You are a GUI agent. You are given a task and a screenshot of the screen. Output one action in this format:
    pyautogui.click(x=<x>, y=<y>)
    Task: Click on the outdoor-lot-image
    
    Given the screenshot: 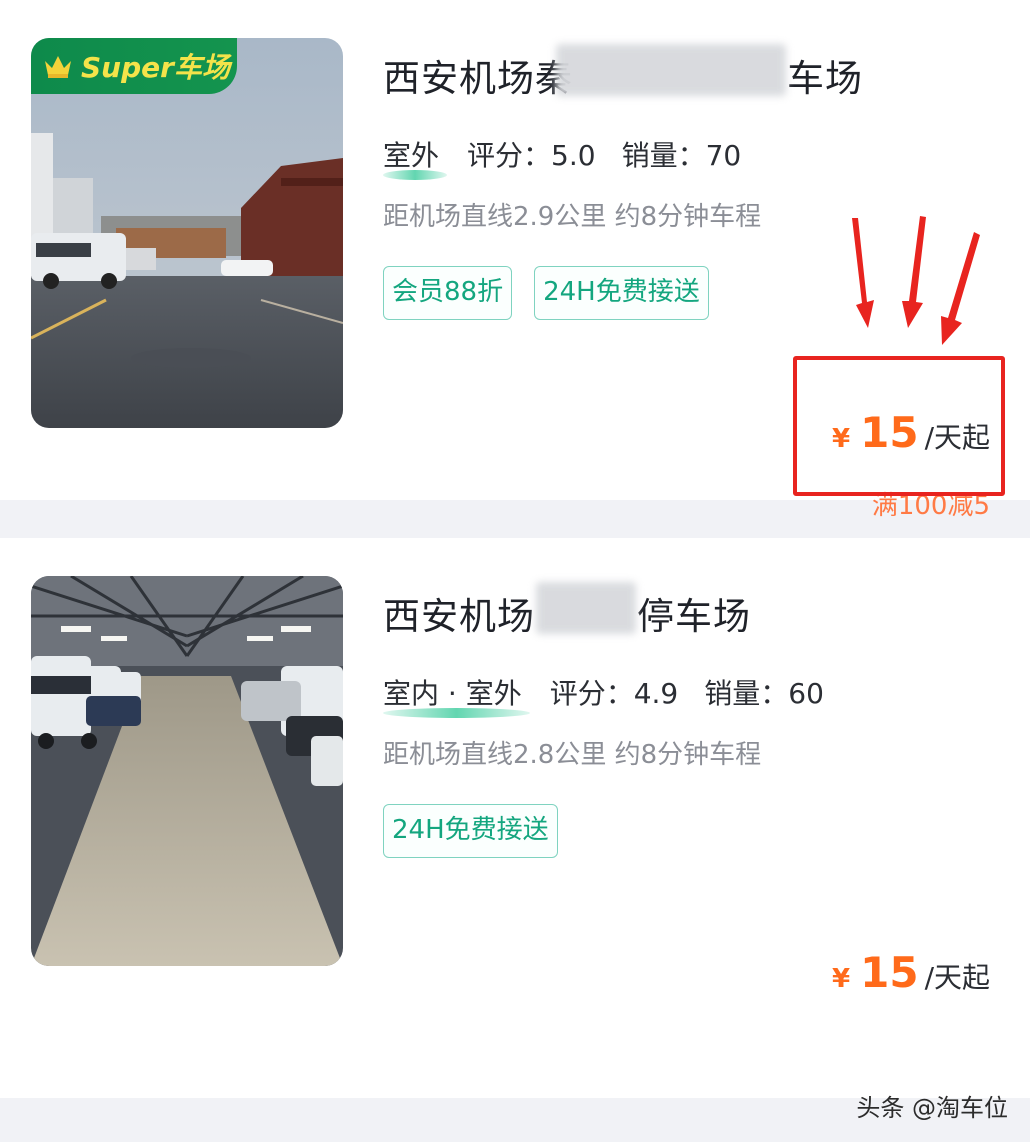 What is the action you would take?
    pyautogui.click(x=187, y=233)
    